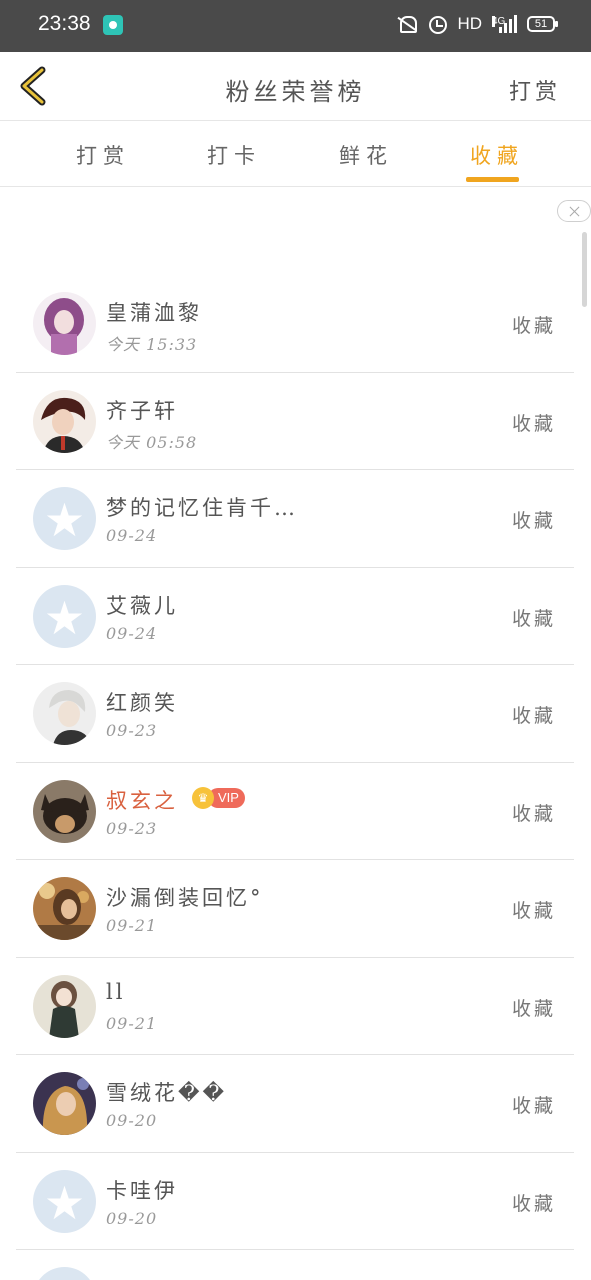 The image size is (591, 1280). Describe the element at coordinates (542, 24) in the screenshot. I see `battery-icon: 51` at that location.